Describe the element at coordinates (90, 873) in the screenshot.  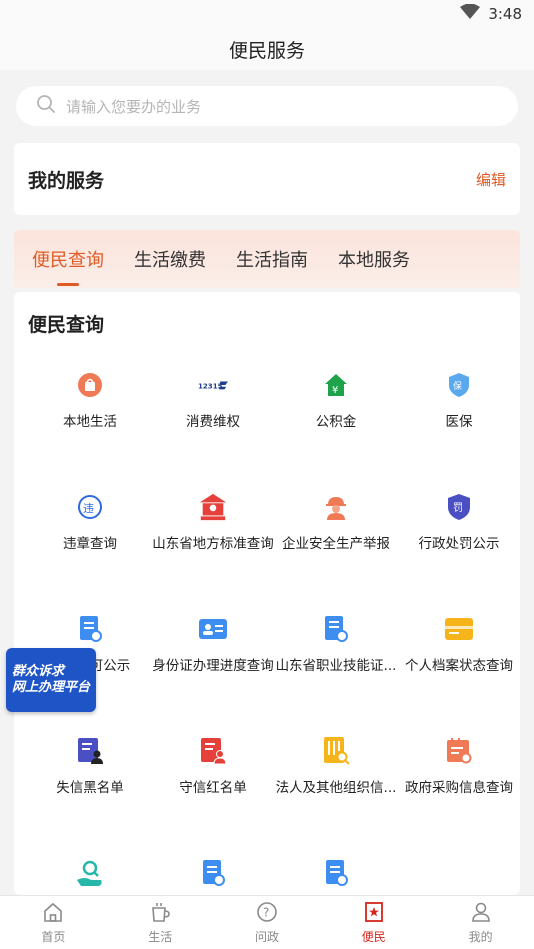
I see `hand-search-icon` at that location.